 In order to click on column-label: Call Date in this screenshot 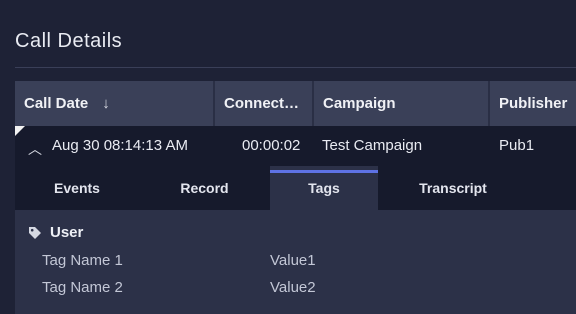, I will do `click(56, 103)`.